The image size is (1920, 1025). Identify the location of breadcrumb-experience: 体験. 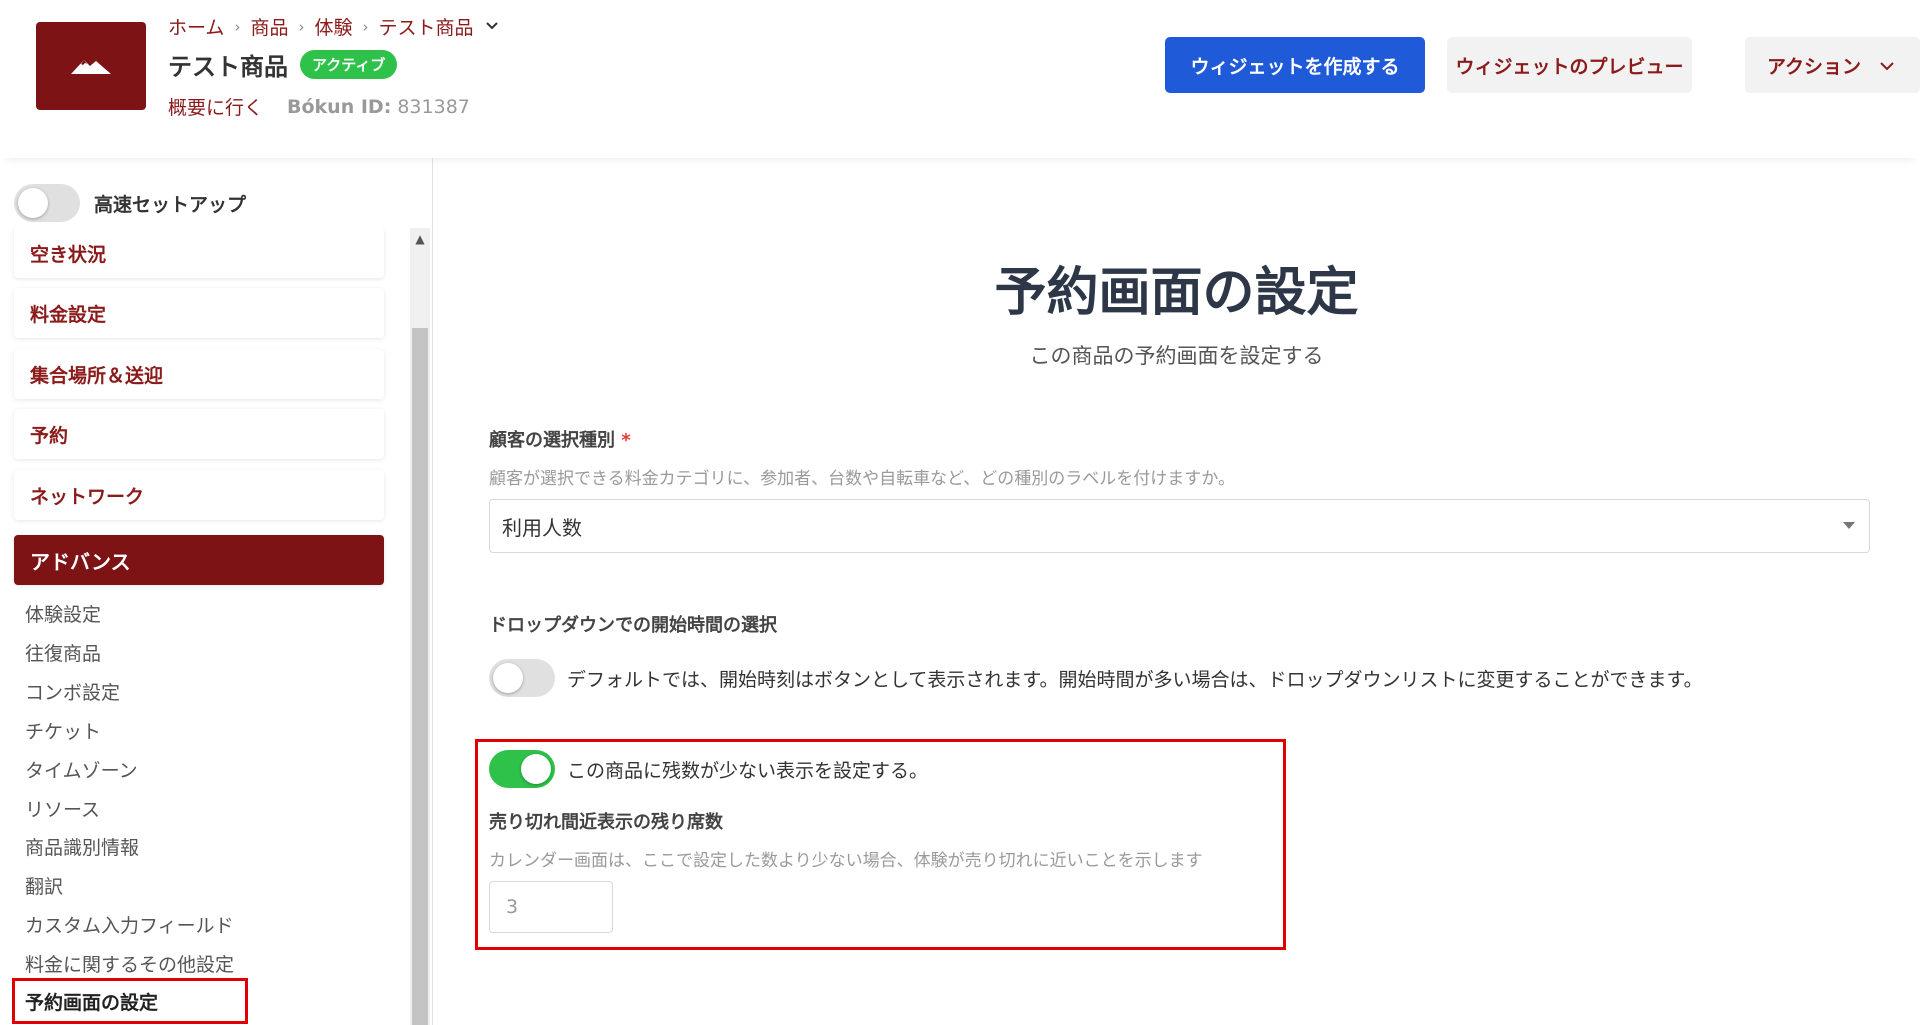
(333, 26).